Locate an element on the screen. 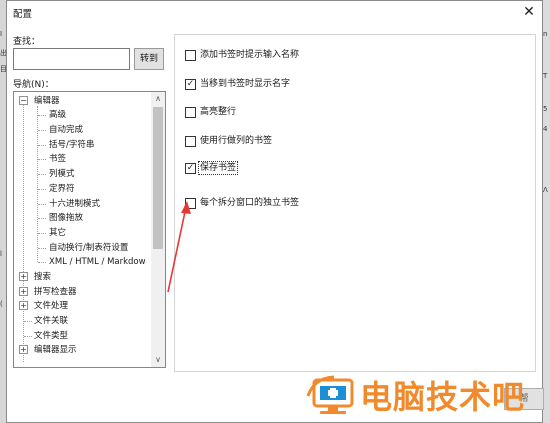 This screenshot has width=550, height=423. arrow-head is located at coordinates (186, 207).